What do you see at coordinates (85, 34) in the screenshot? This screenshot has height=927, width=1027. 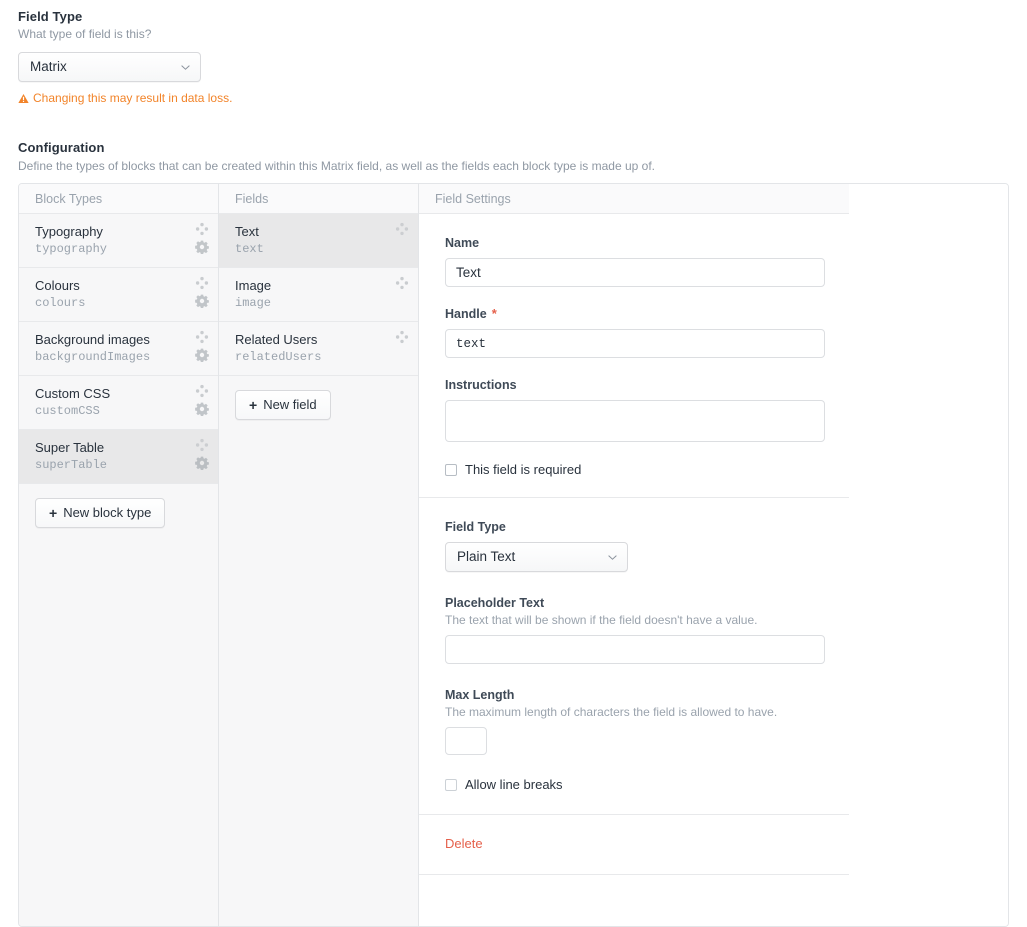 I see `field-type-description: What type of field is this?` at bounding box center [85, 34].